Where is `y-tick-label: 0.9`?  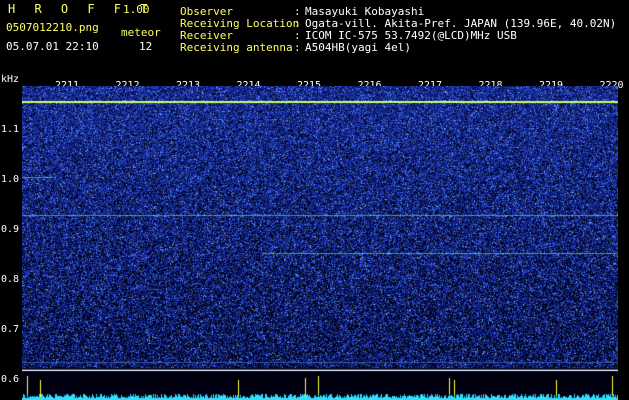 y-tick-label: 0.9 is located at coordinates (10, 229).